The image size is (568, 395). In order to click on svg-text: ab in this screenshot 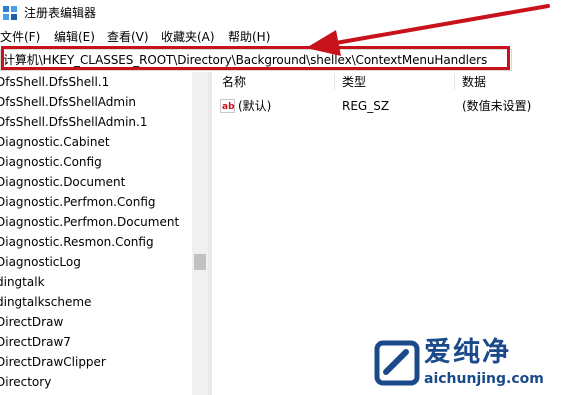, I will do `click(228, 107)`.